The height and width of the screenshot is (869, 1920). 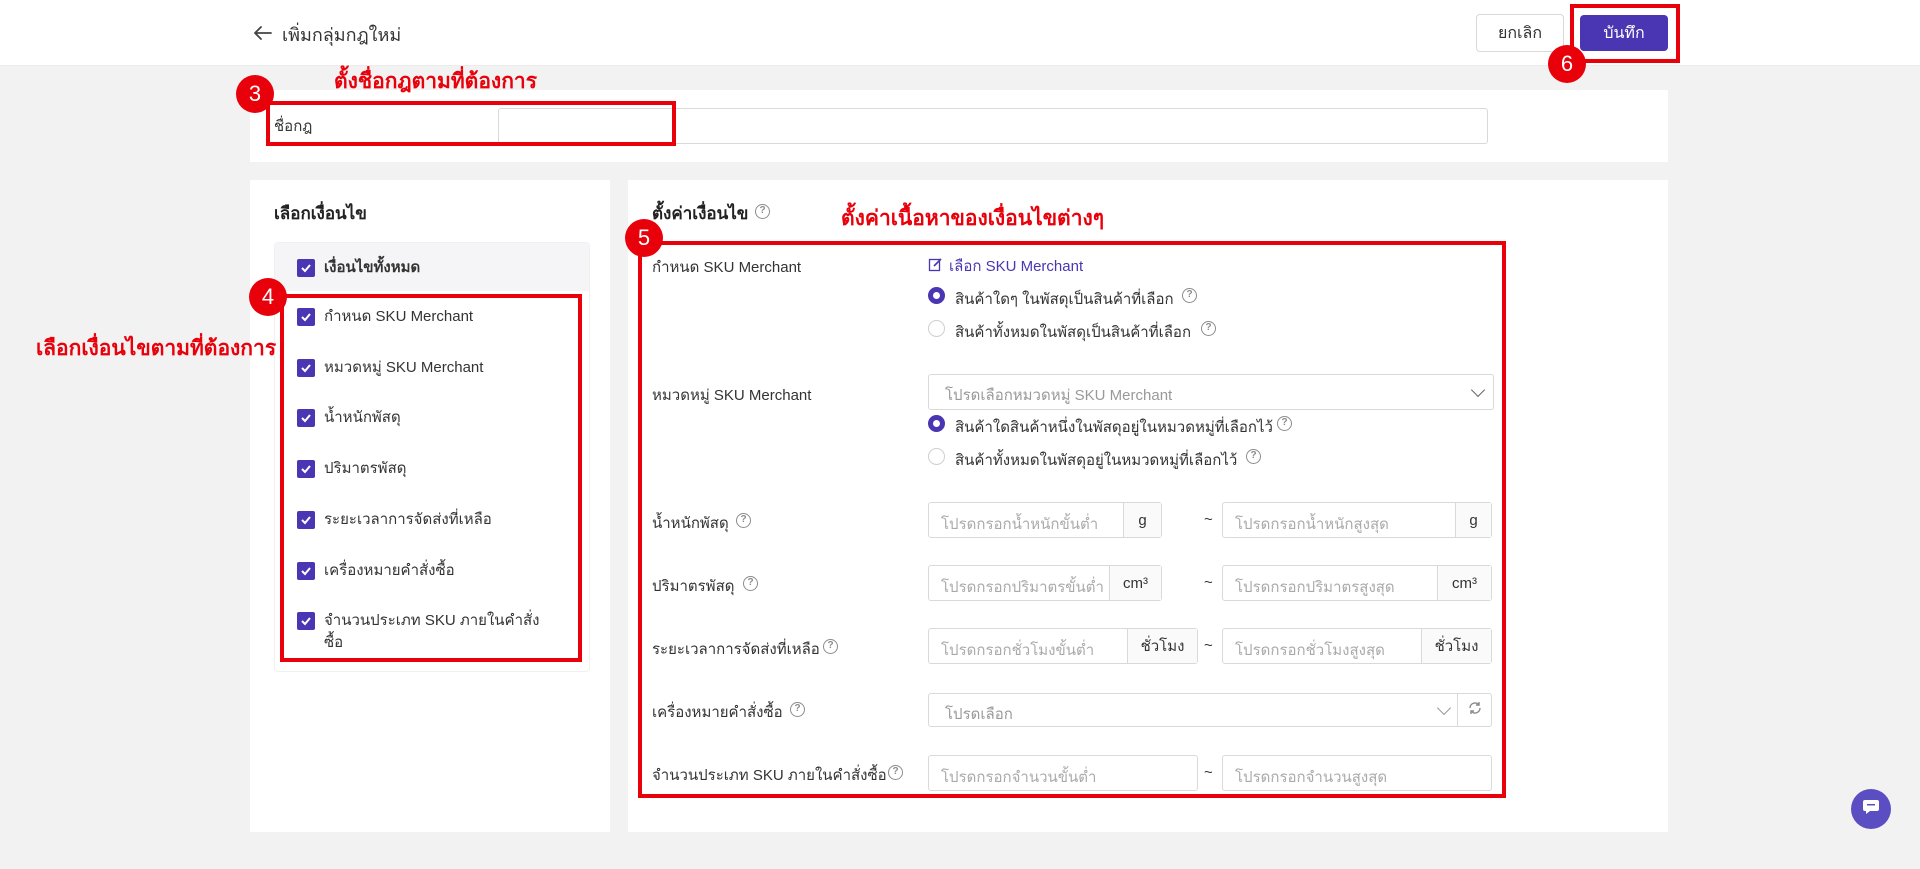 I want to click on chat-button, so click(x=1871, y=809).